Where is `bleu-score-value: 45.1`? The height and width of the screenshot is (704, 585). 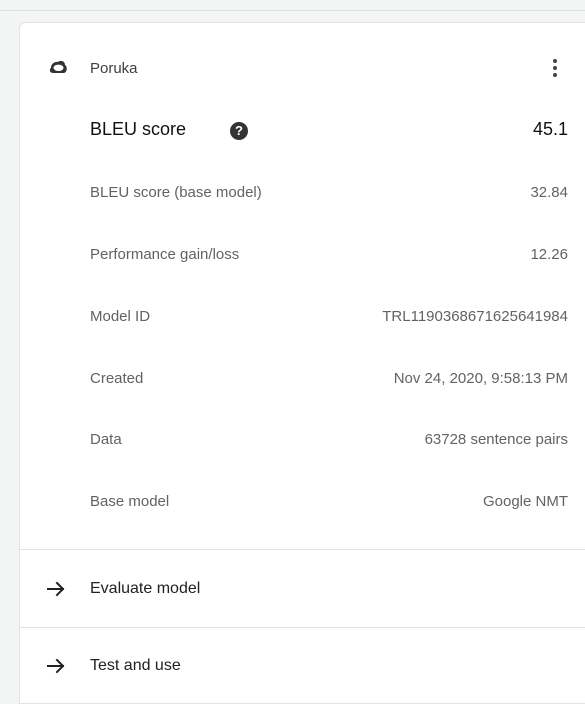 bleu-score-value: 45.1 is located at coordinates (550, 129).